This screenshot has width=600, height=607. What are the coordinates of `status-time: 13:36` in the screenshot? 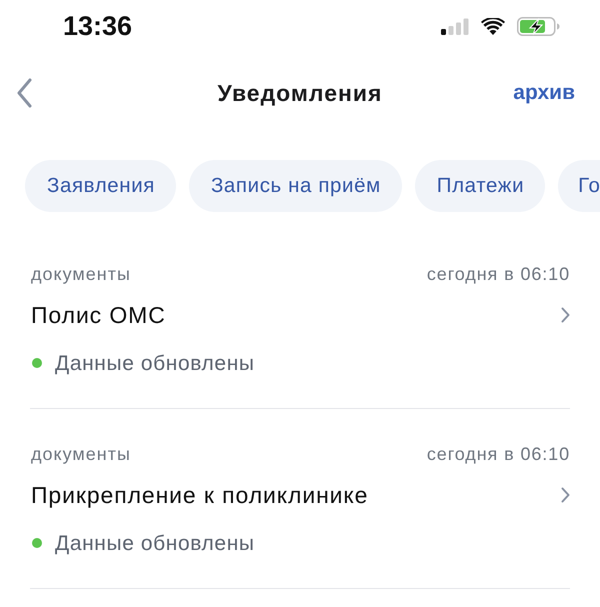 It's located at (97, 26).